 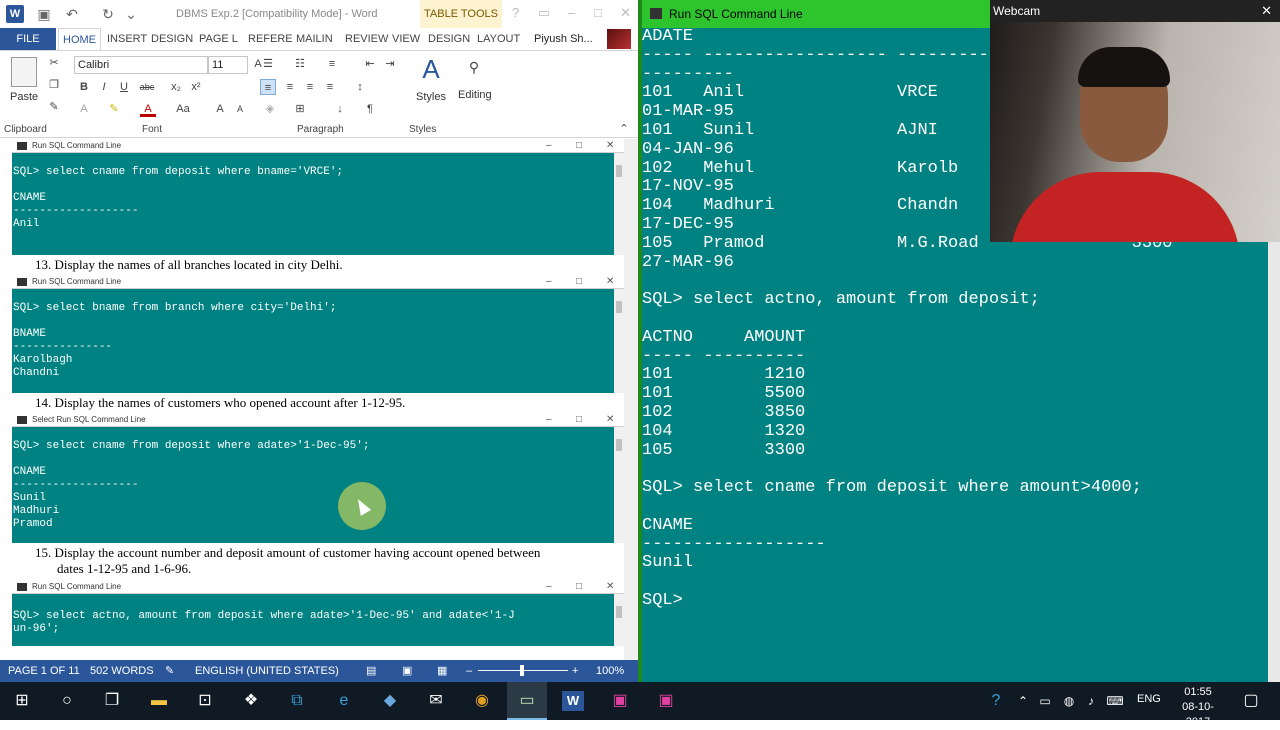 What do you see at coordinates (24, 97) in the screenshot?
I see `paste-button: Paste` at bounding box center [24, 97].